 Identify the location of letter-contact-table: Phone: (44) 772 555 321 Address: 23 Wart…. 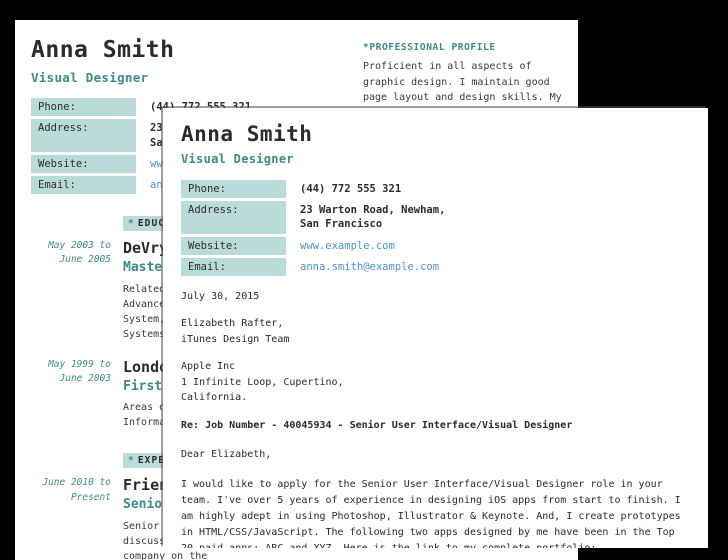
(313, 228).